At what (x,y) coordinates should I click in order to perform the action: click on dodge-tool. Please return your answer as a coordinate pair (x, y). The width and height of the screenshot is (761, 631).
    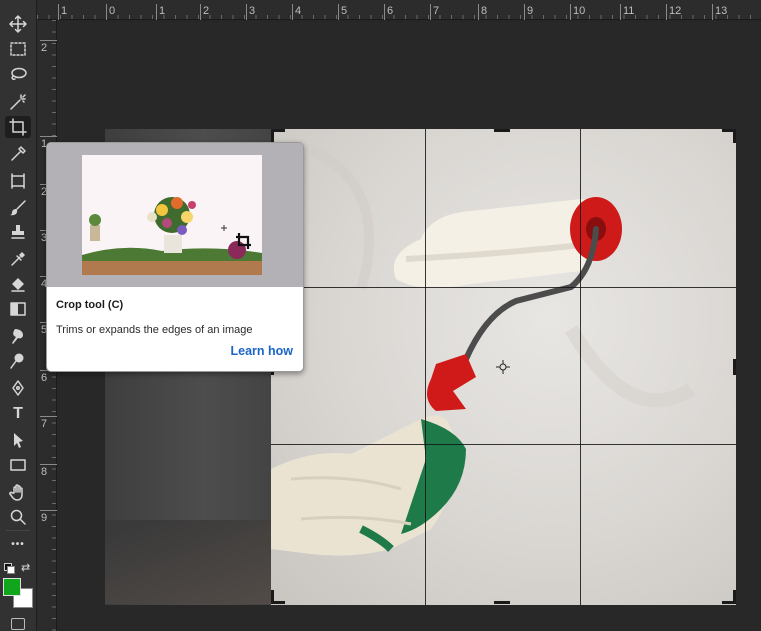
    Looking at the image, I should click on (18, 361).